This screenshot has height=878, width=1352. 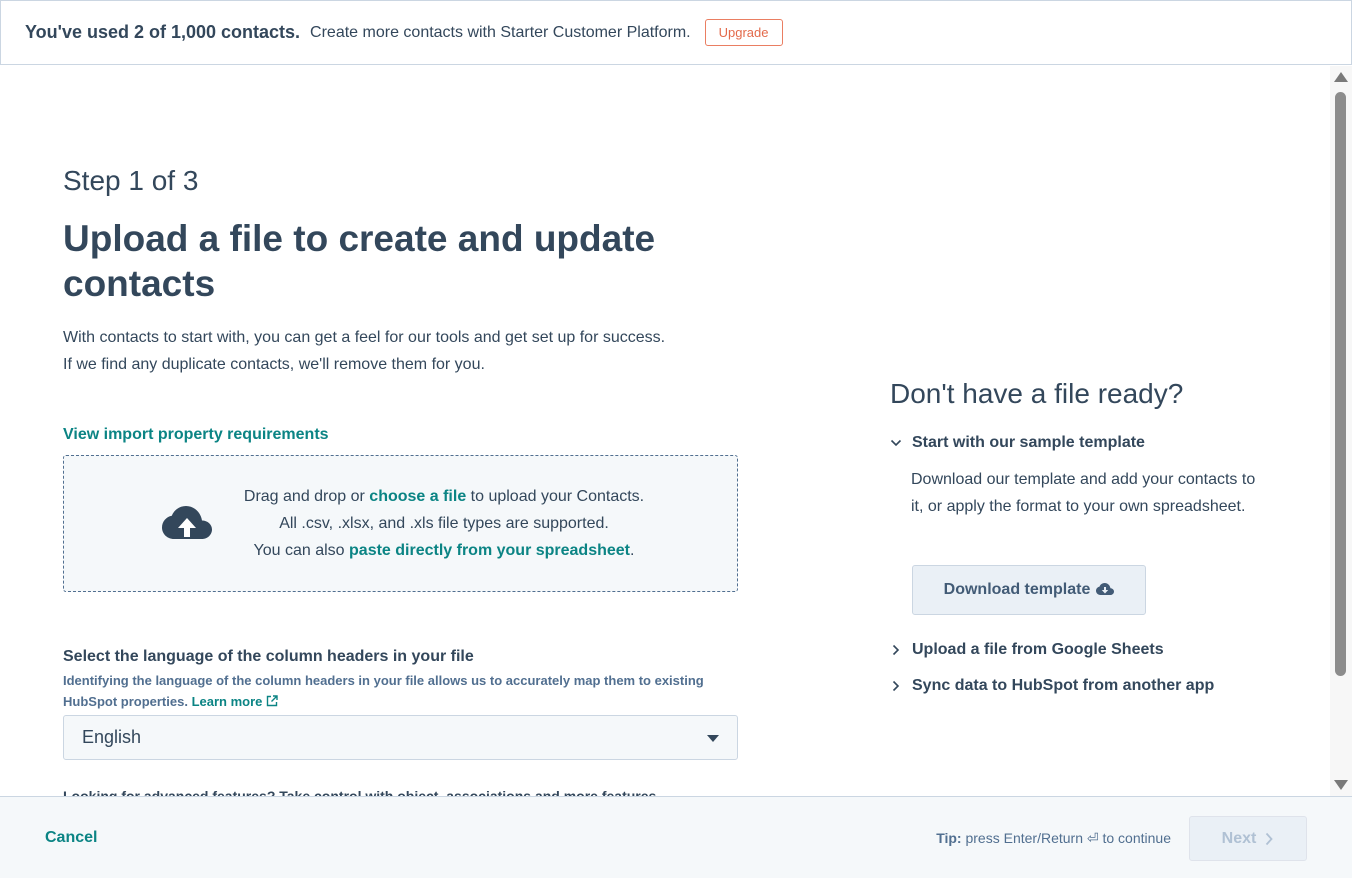 What do you see at coordinates (417, 496) in the screenshot?
I see `choose-file-link: choose a file` at bounding box center [417, 496].